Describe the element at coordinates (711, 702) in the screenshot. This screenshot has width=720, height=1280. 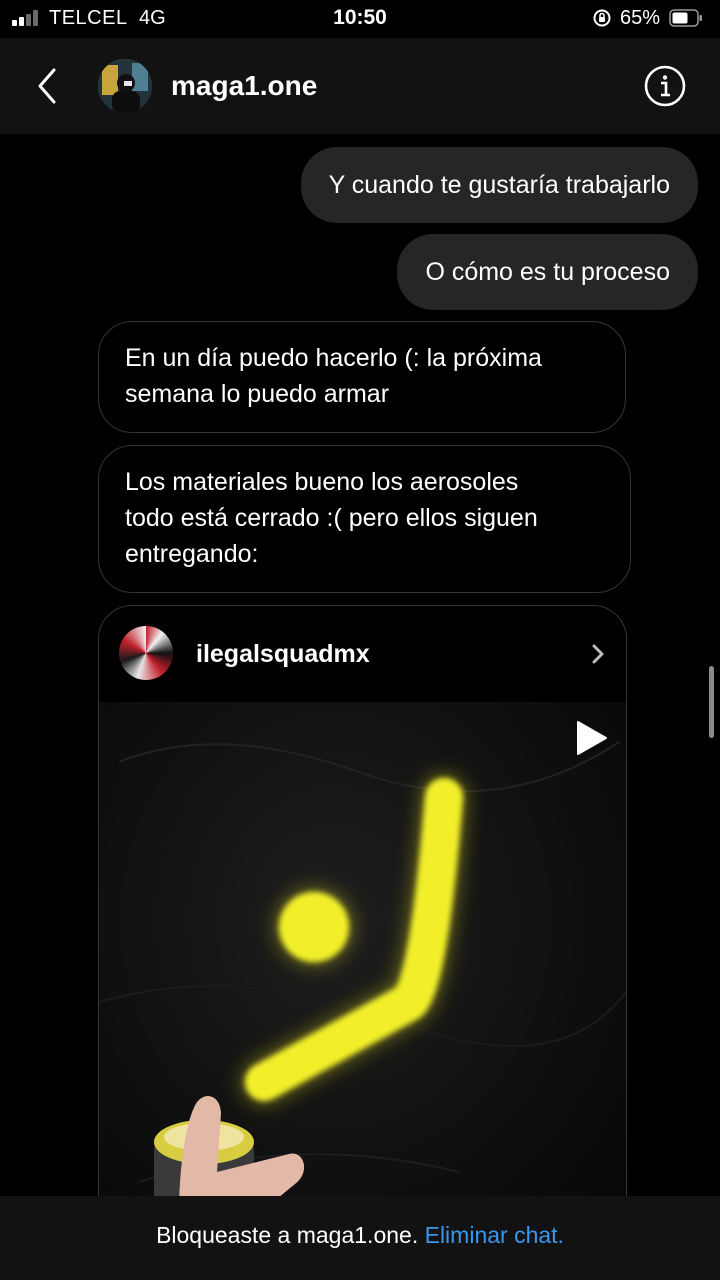
I see `scroll-indicator` at that location.